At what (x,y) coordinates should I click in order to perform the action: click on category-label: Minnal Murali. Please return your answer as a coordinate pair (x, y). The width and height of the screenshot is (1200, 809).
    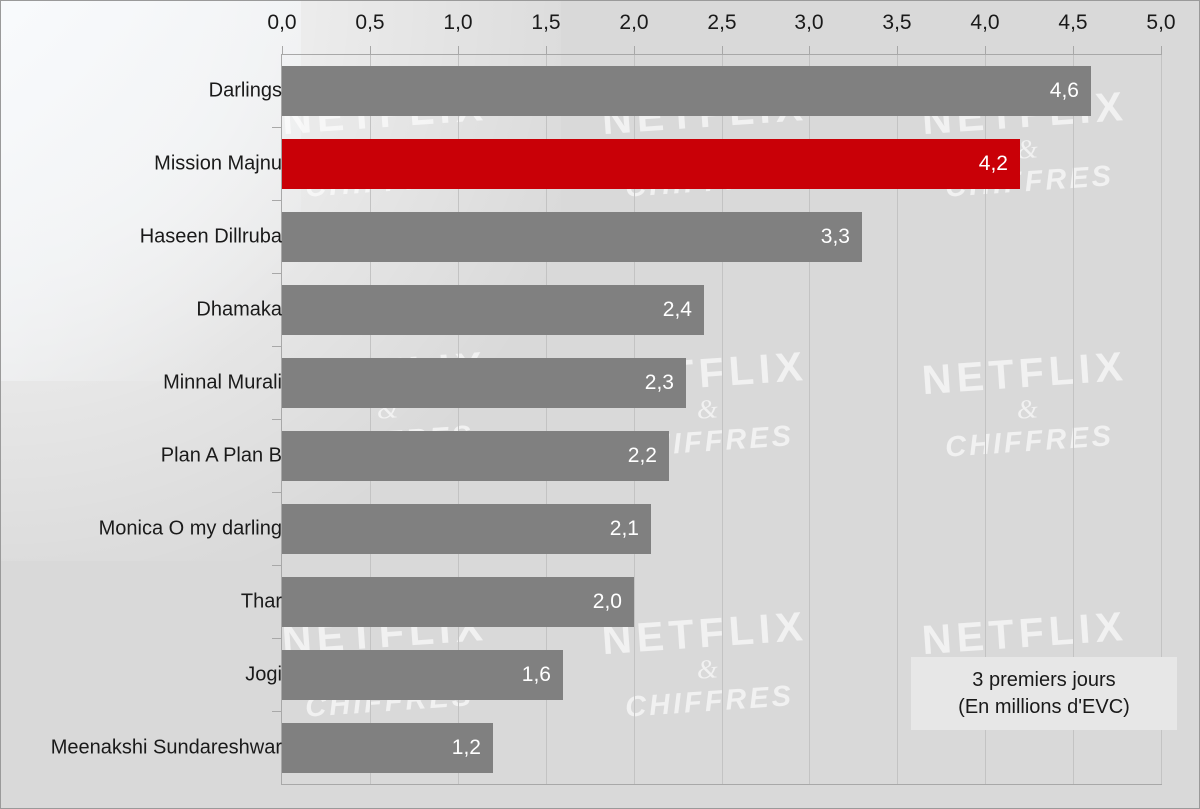
    Looking at the image, I should click on (222, 382).